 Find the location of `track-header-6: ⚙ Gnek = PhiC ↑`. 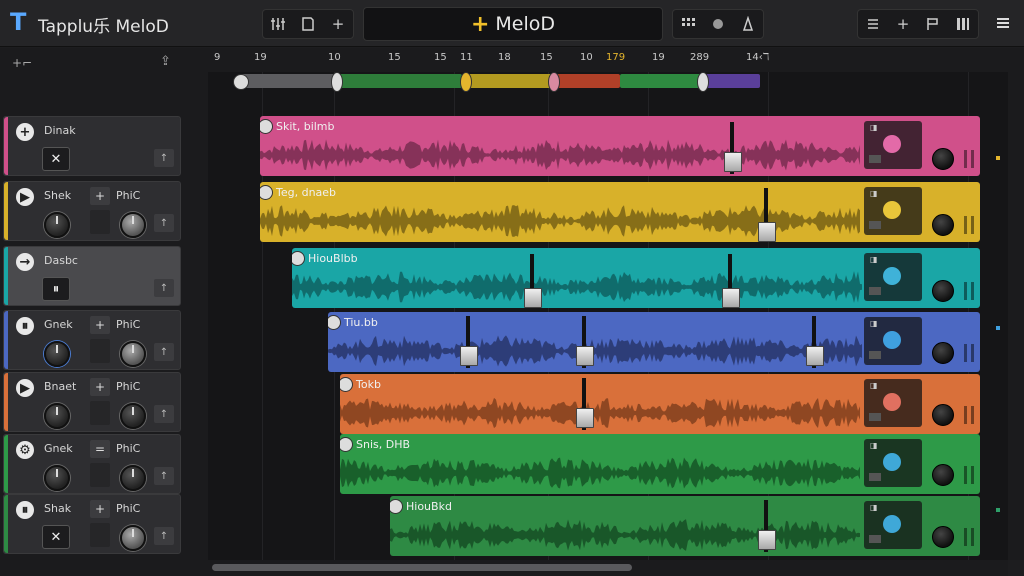

track-header-6: ⚙ Gnek = PhiC ↑ is located at coordinates (92, 464).